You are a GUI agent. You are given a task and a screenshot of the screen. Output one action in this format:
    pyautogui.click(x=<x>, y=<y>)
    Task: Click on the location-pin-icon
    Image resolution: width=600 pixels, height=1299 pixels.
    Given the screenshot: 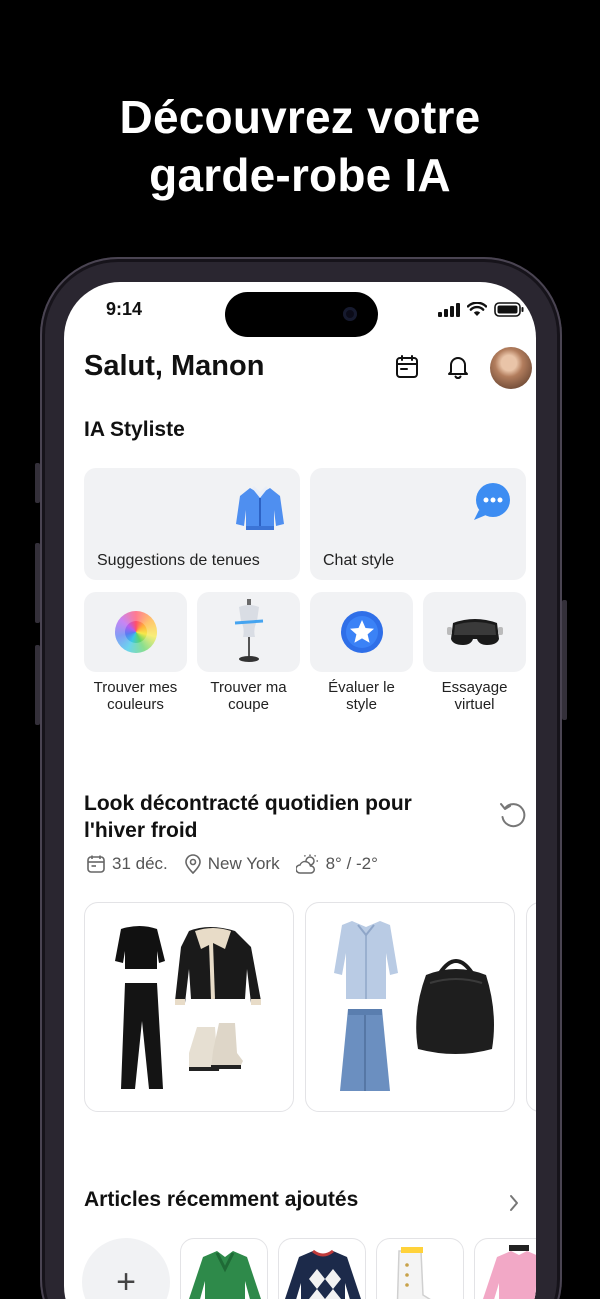 What is the action you would take?
    pyautogui.click(x=192, y=864)
    